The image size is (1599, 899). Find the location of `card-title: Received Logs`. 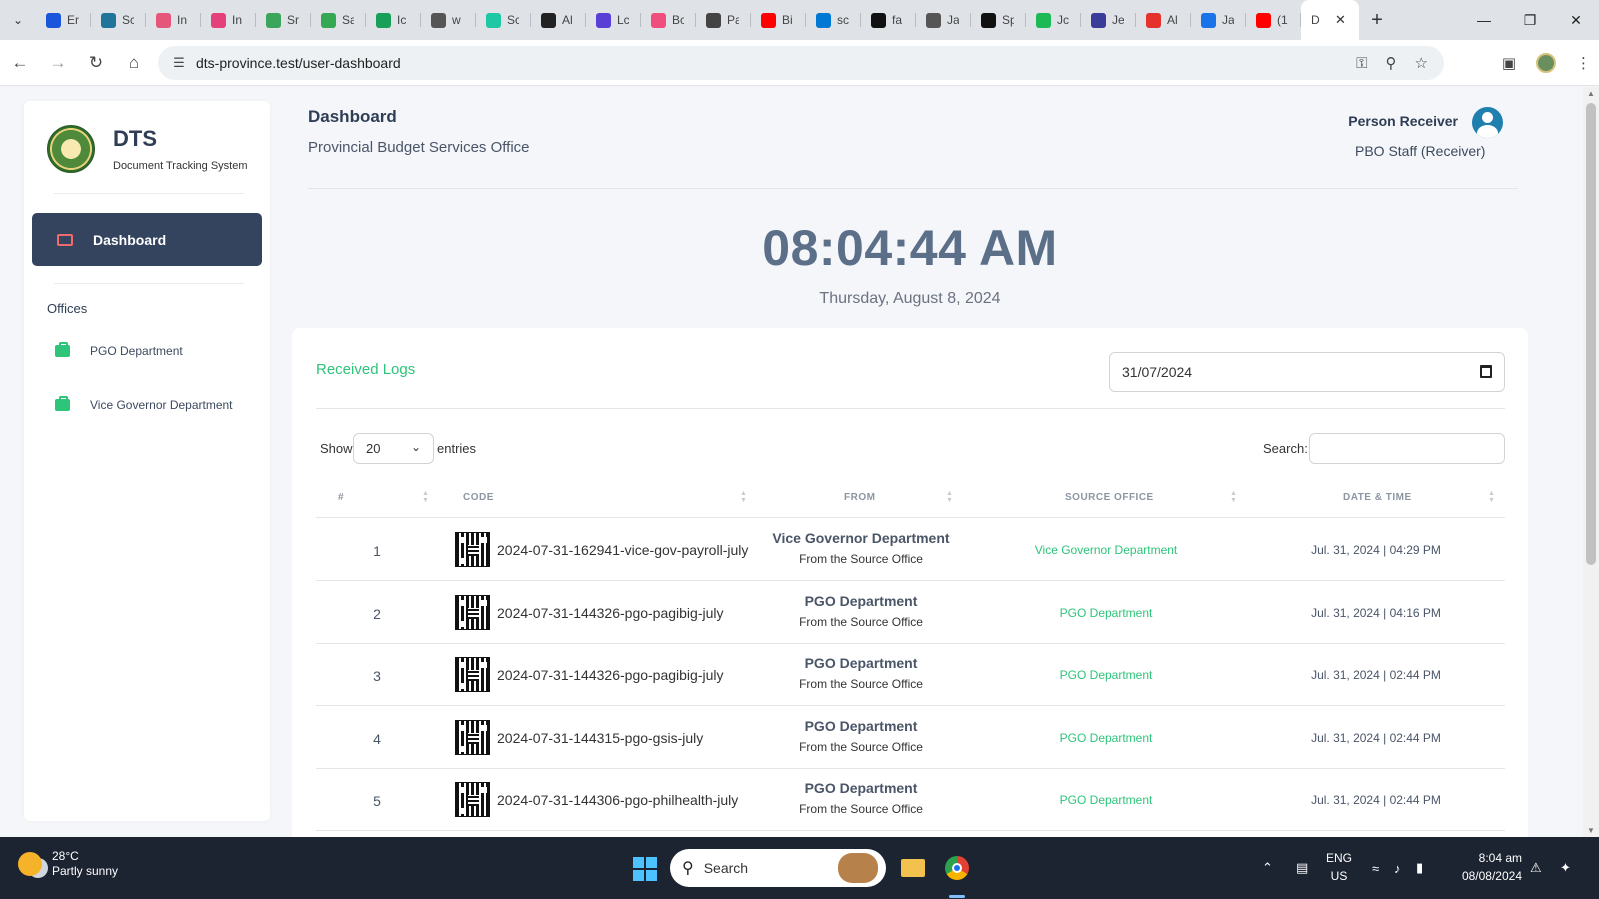

card-title: Received Logs is located at coordinates (366, 369).